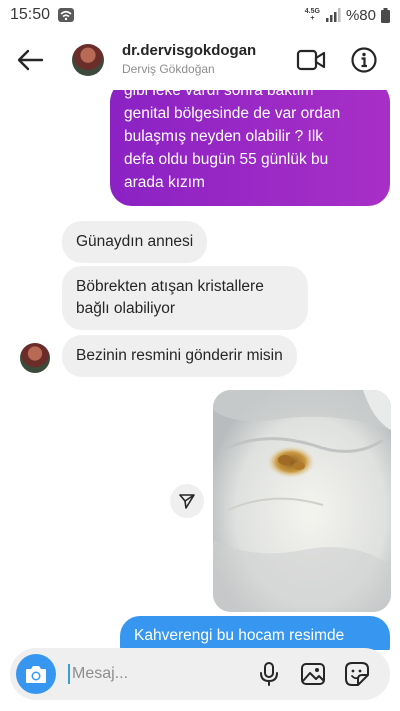 This screenshot has width=400, height=711. Describe the element at coordinates (35, 358) in the screenshot. I see `sender-avatar` at that location.